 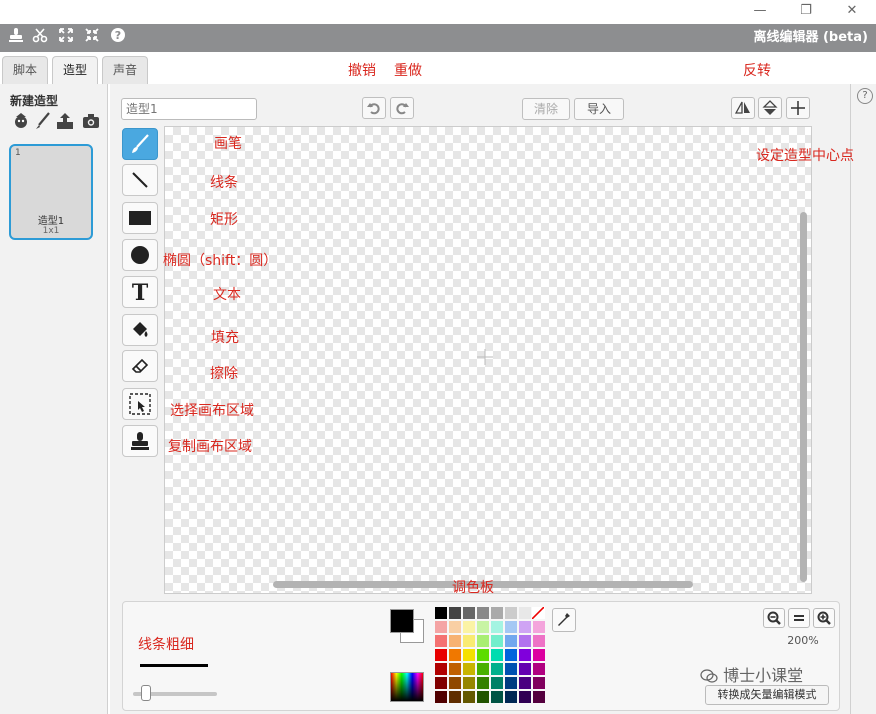 What do you see at coordinates (43, 123) in the screenshot?
I see `paint-brush-icon` at bounding box center [43, 123].